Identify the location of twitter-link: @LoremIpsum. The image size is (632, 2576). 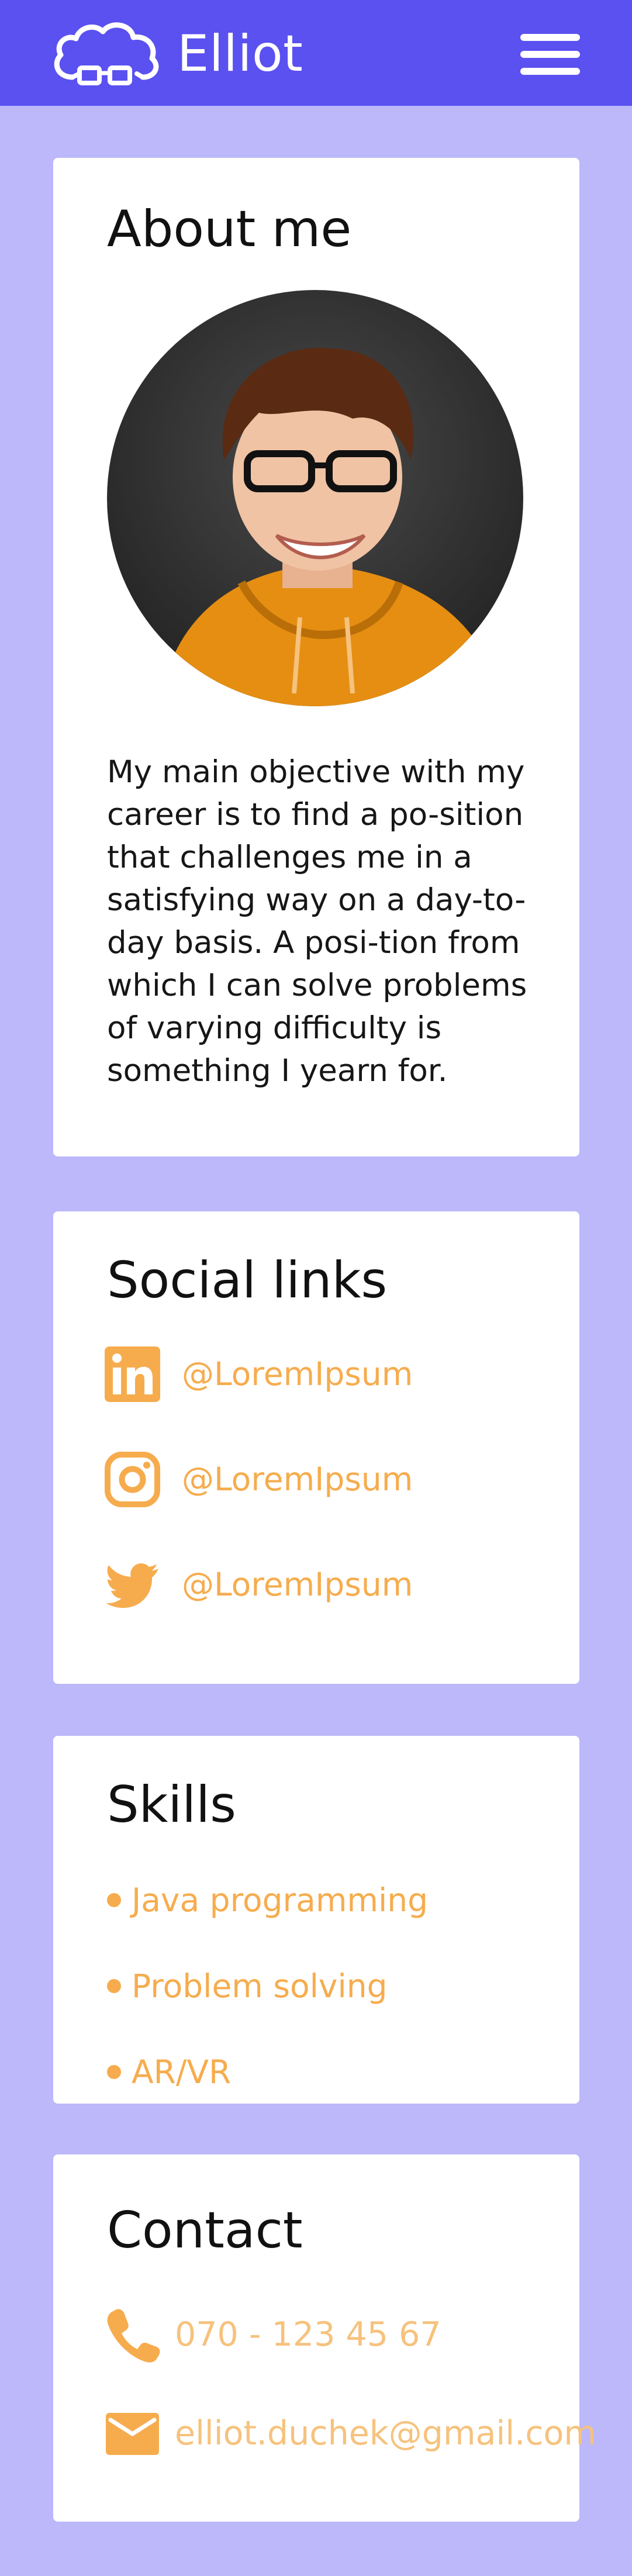
(259, 1584).